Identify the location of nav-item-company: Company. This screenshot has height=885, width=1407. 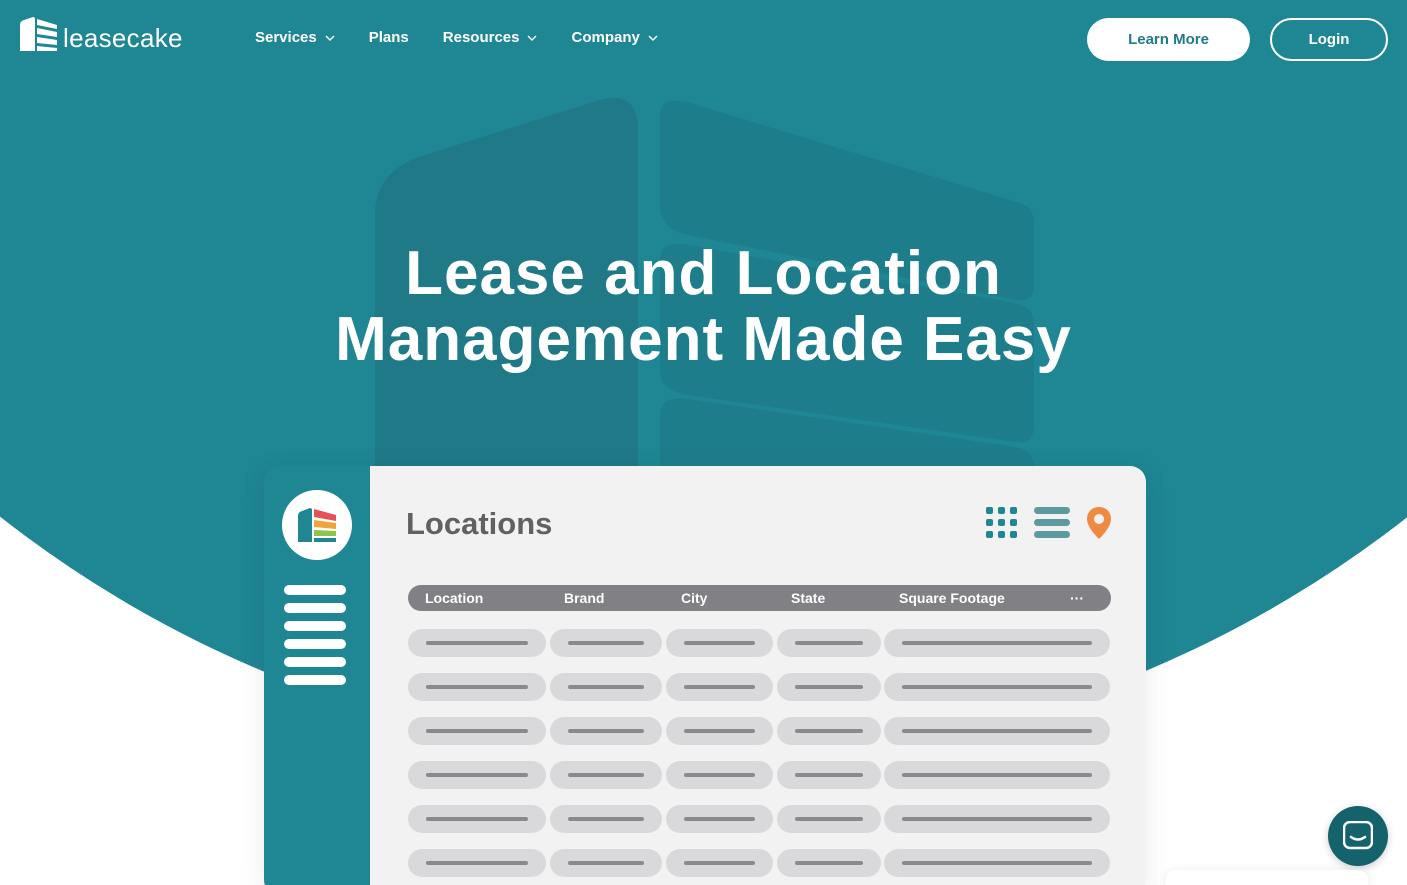
(614, 37).